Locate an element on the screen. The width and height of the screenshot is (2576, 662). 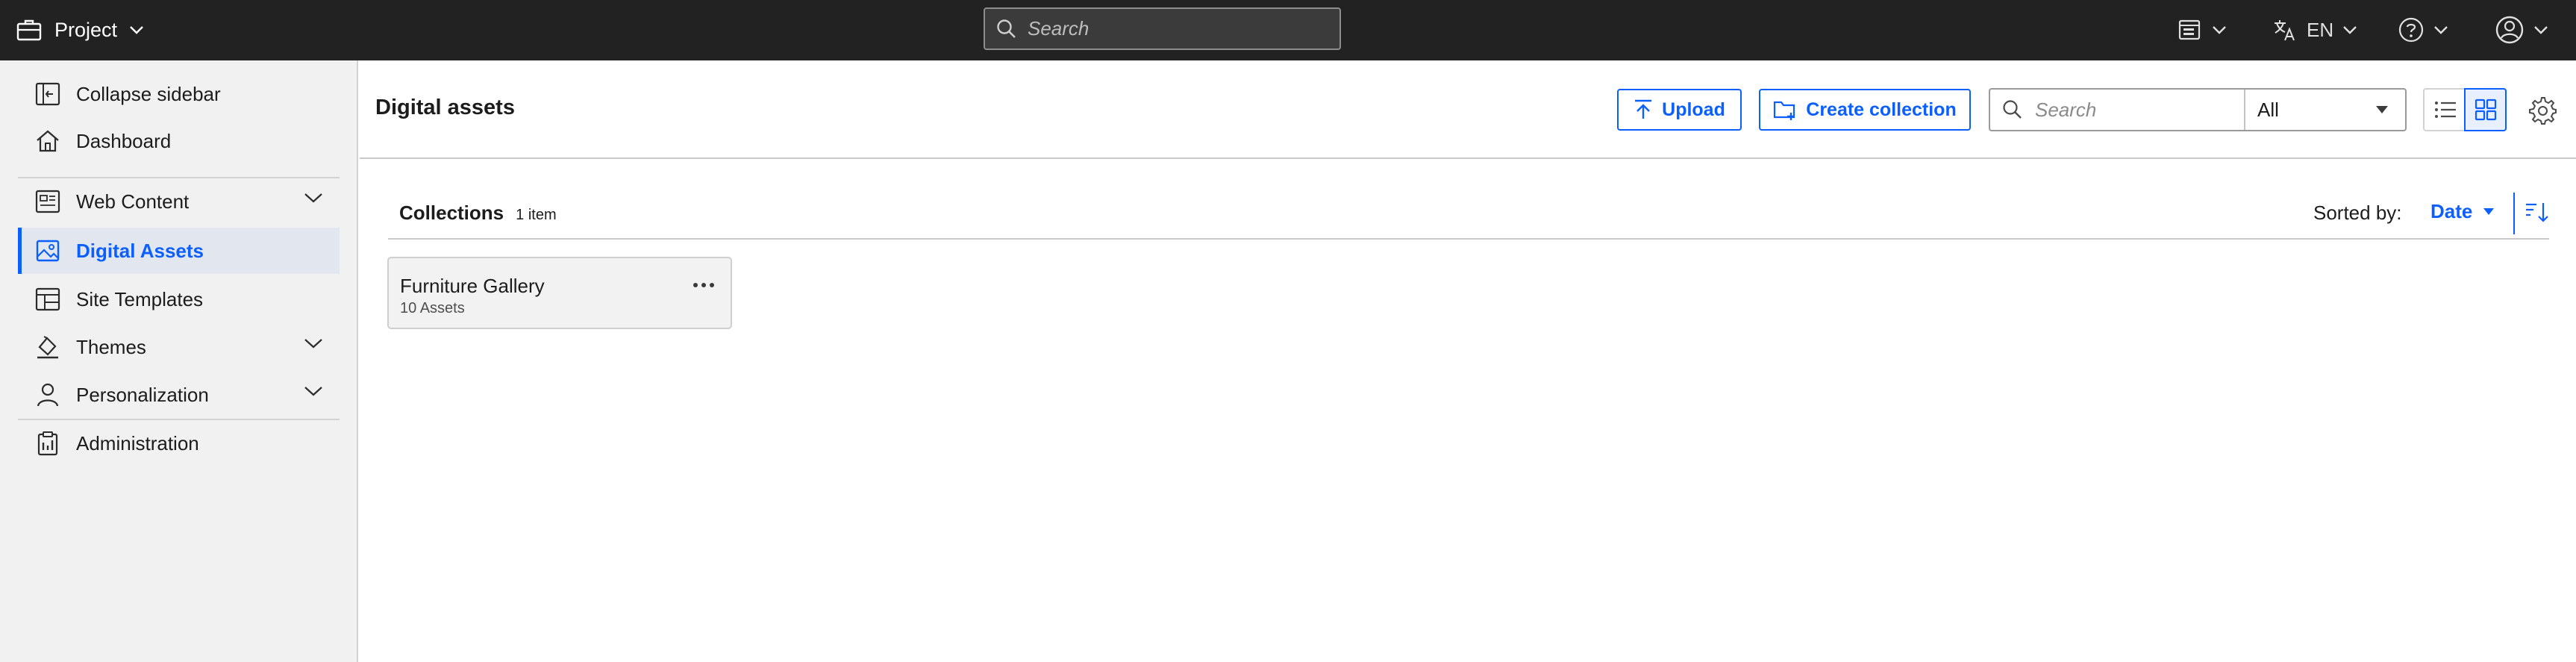
top-navigation-bar: Project EN is located at coordinates (1288, 30).